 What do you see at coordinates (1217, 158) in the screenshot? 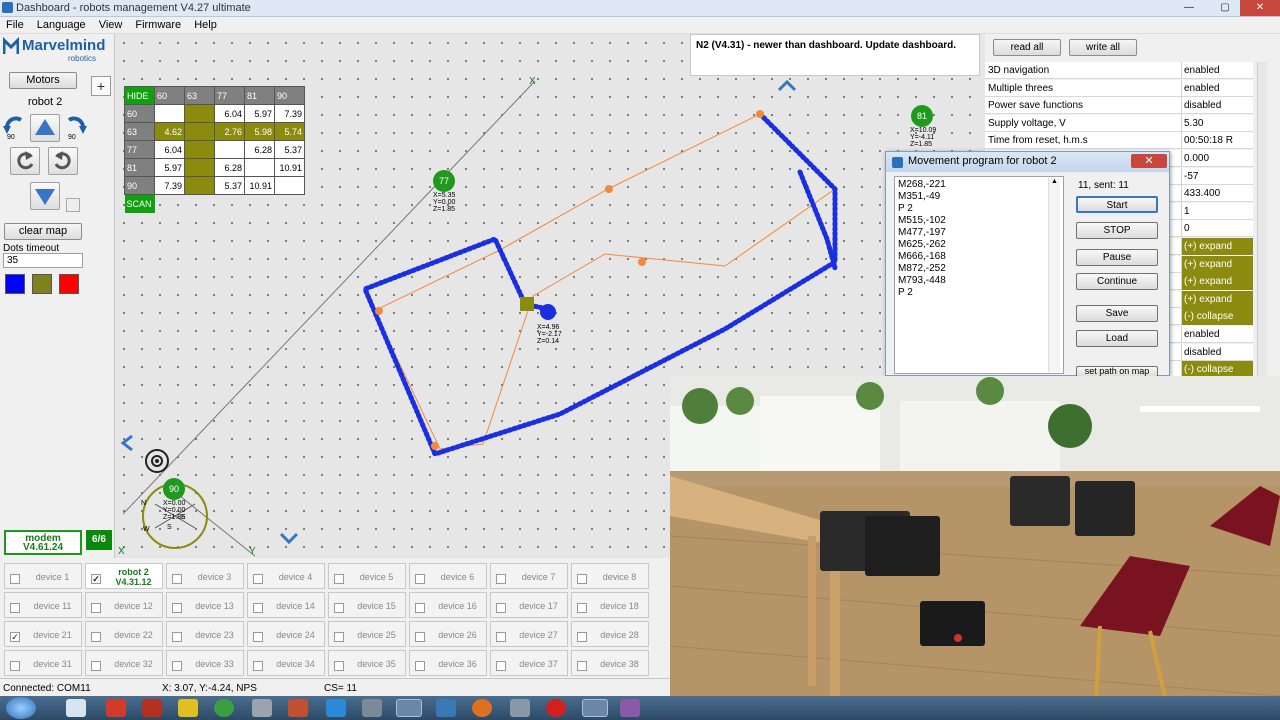
I see `property-value: 0.000` at bounding box center [1217, 158].